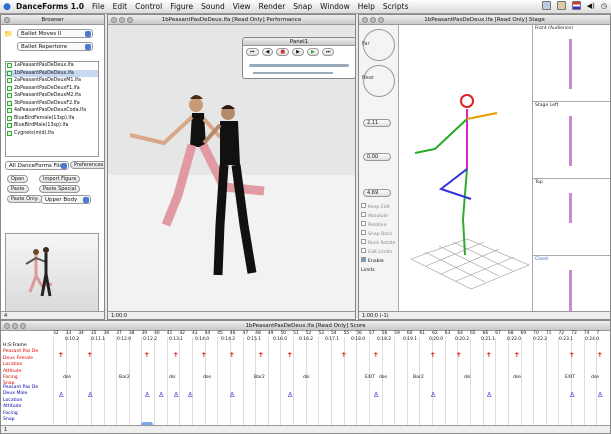  I want to click on apple-icon: ●, so click(7, 7).